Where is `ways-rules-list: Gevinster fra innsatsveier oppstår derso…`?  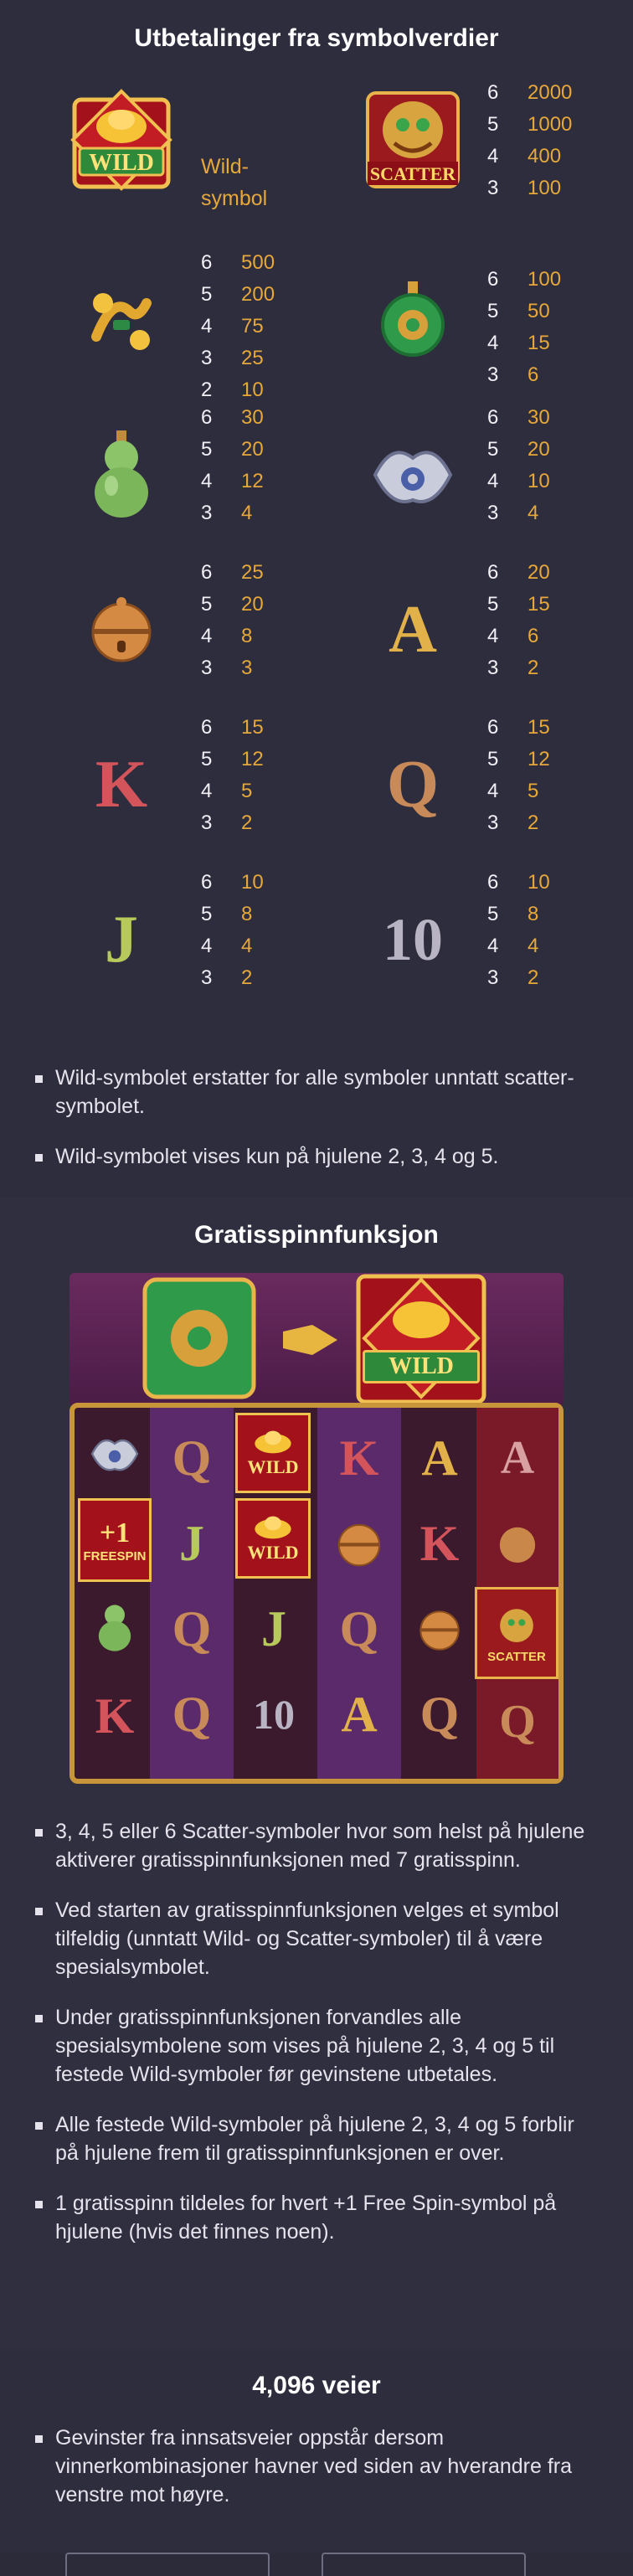
ways-rules-list: Gevinster fra innsatsveier oppstår derso… is located at coordinates (316, 2466).